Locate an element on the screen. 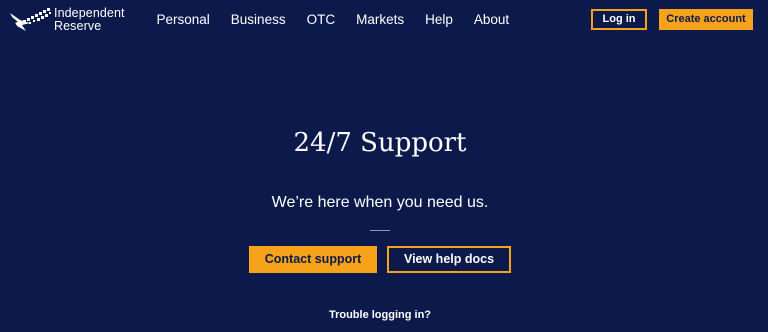 Image resolution: width=768 pixels, height=332 pixels. brand-logo-link: Independent Reserve is located at coordinates (66, 20).